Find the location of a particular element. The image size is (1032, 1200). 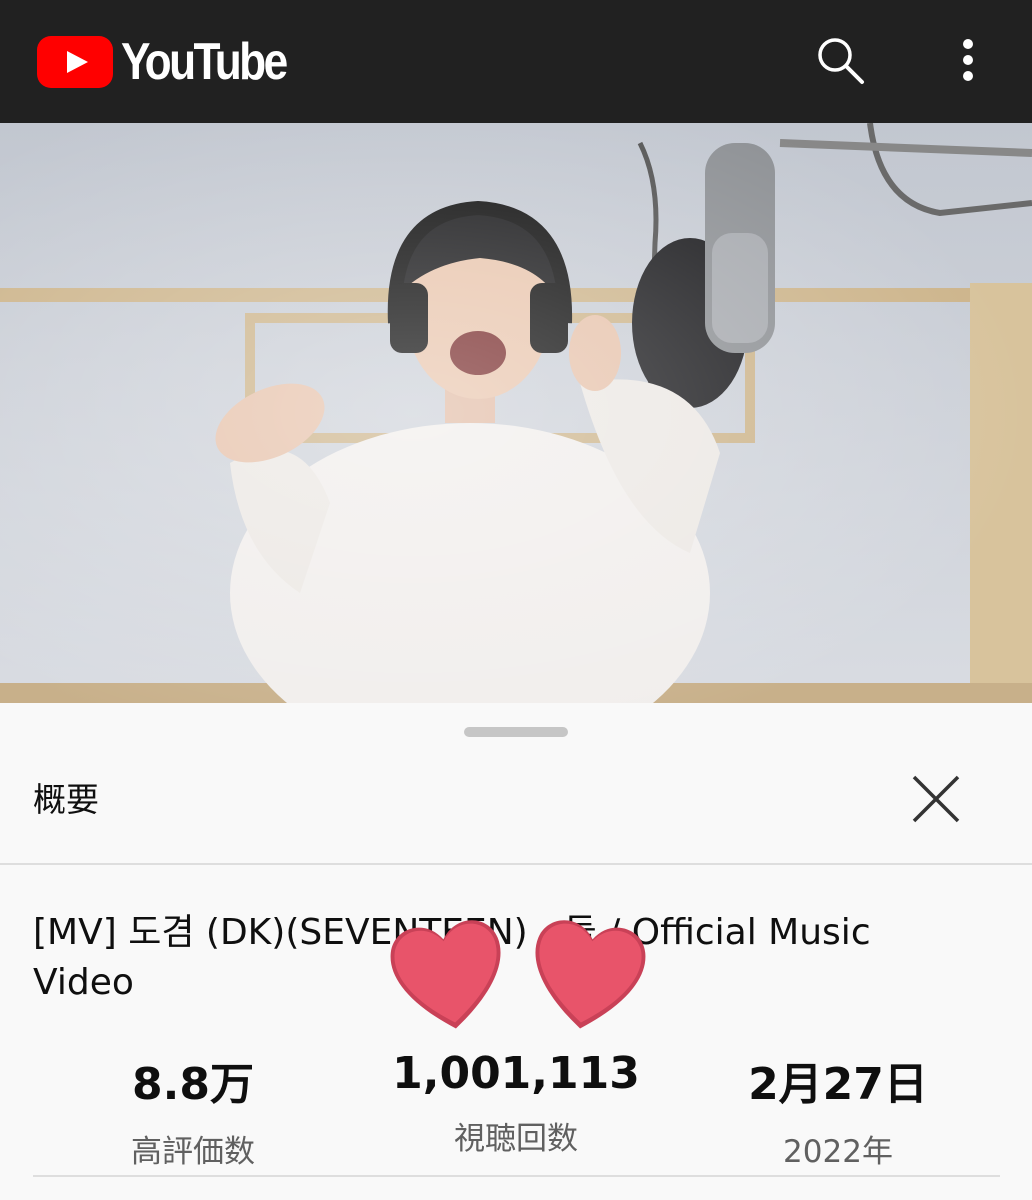

close-button is located at coordinates (936, 799).